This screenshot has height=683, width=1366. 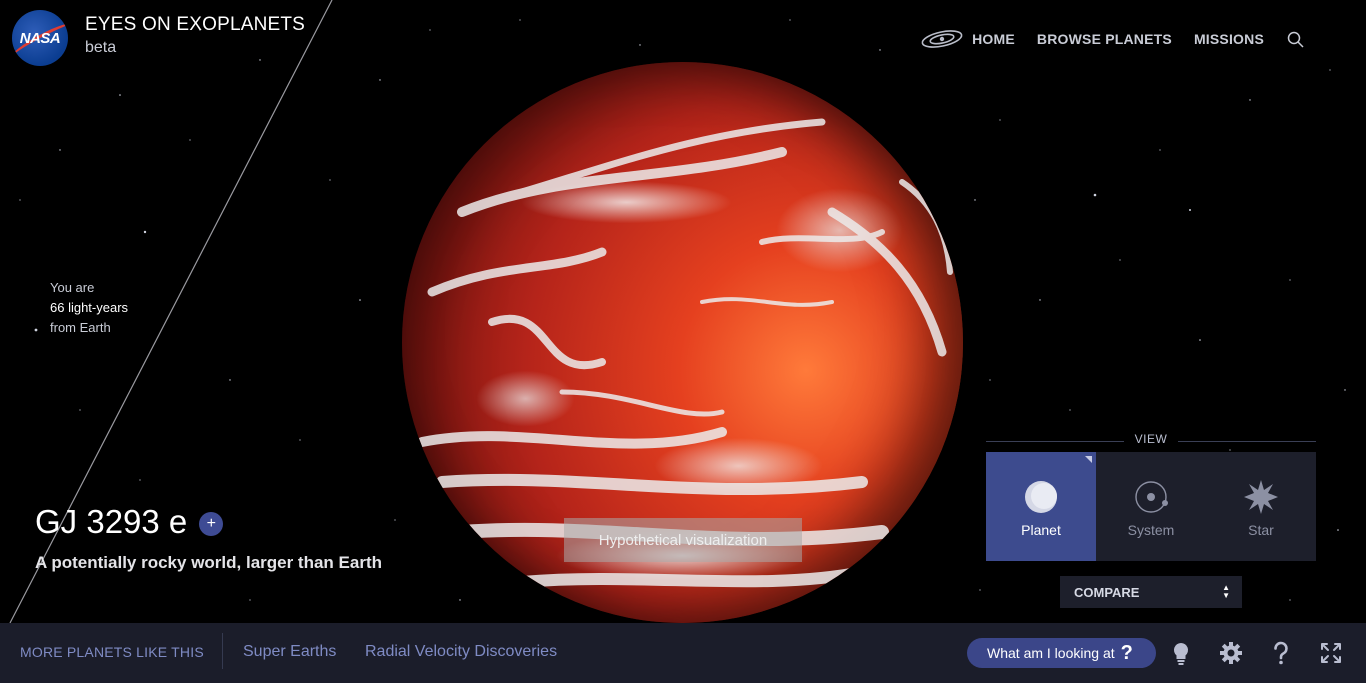 What do you see at coordinates (1181, 653) in the screenshot?
I see `lightbulb-icon` at bounding box center [1181, 653].